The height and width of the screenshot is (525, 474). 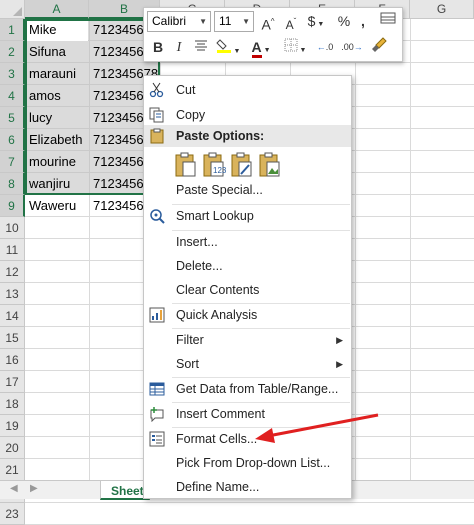 I want to click on select-all-corner, so click(x=12, y=9).